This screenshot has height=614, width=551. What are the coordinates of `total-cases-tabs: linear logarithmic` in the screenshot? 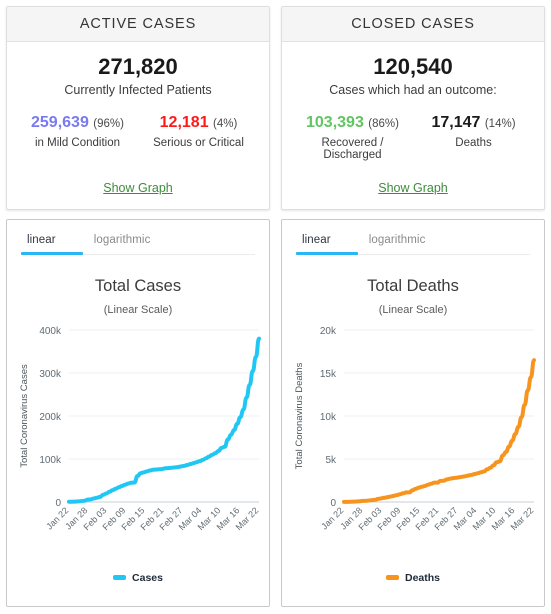 It's located at (138, 237).